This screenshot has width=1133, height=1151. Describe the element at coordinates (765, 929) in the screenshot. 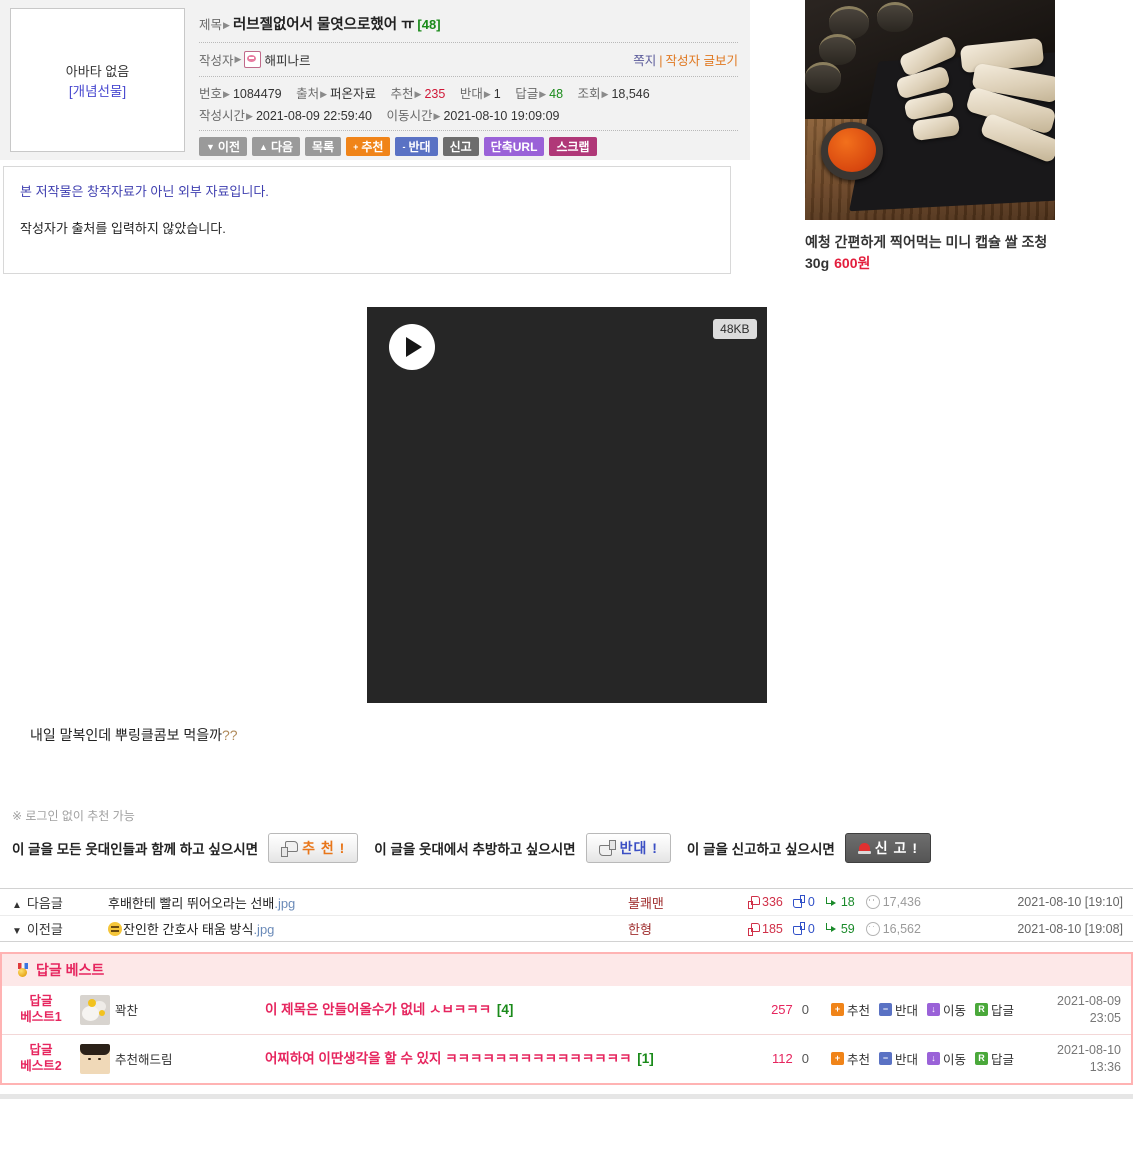

I see `prev-post-upvotes: 185` at that location.